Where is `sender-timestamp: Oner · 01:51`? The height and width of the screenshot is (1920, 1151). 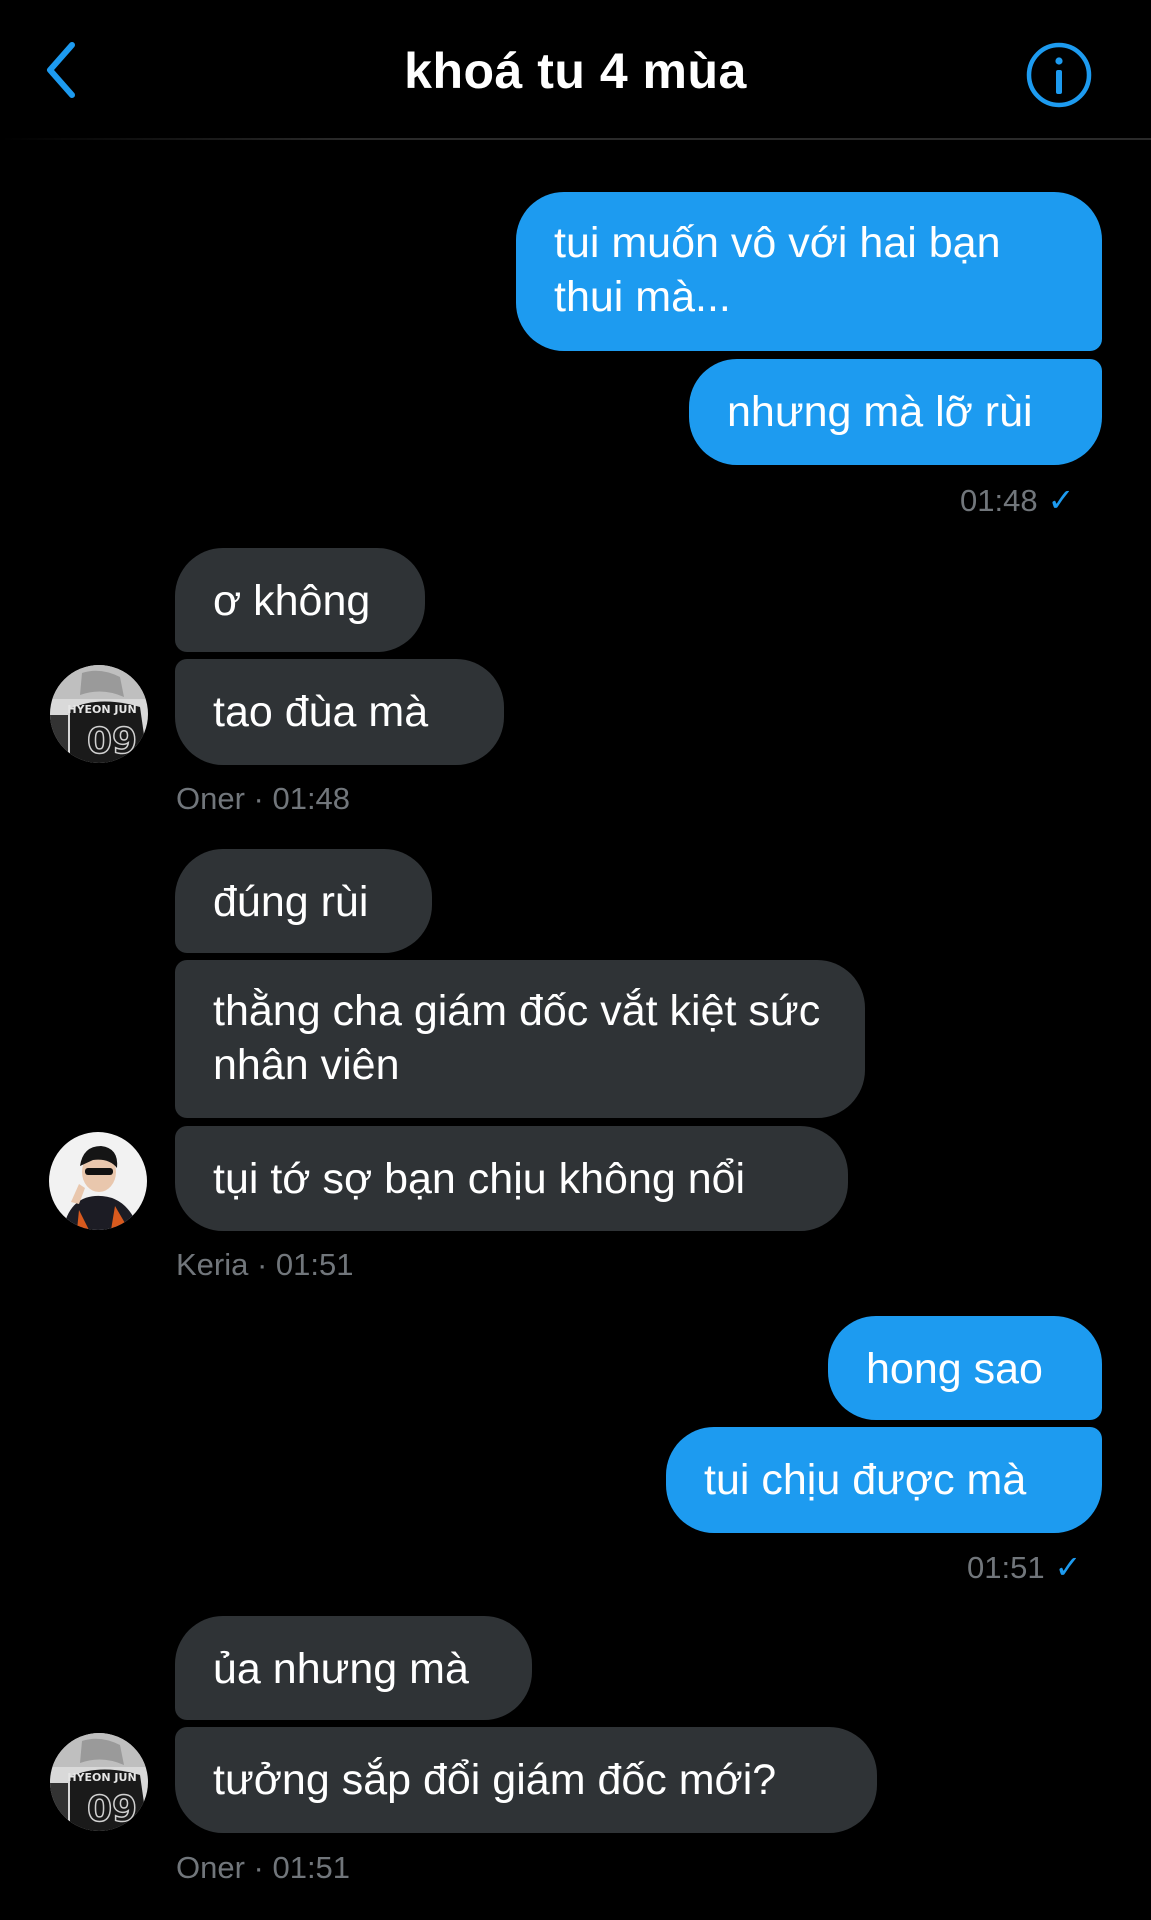
sender-timestamp: Oner · 01:51 is located at coordinates (263, 1867).